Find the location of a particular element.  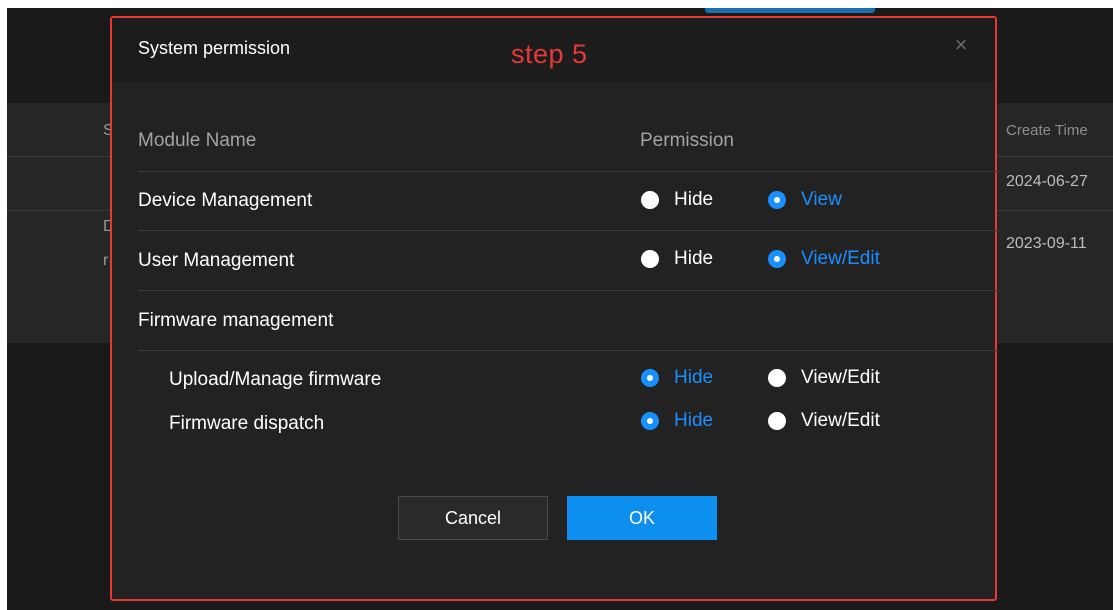

column-header-permission: Permission is located at coordinates (687, 140).